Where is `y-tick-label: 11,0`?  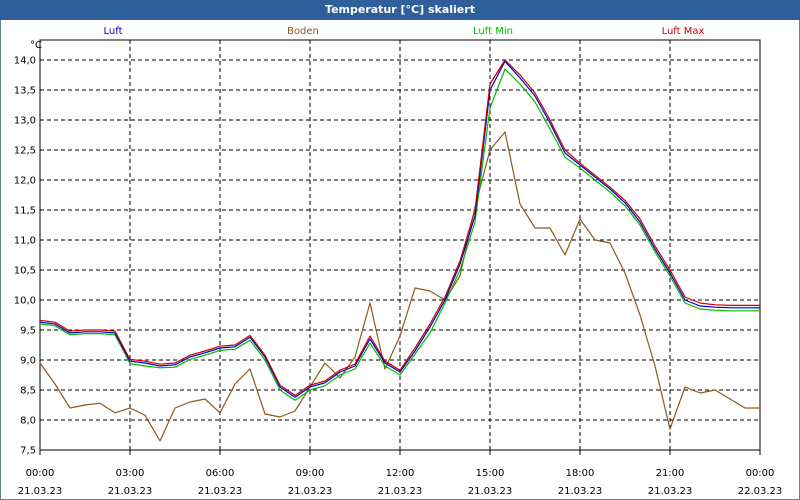
y-tick-label: 11,0 is located at coordinates (25, 241).